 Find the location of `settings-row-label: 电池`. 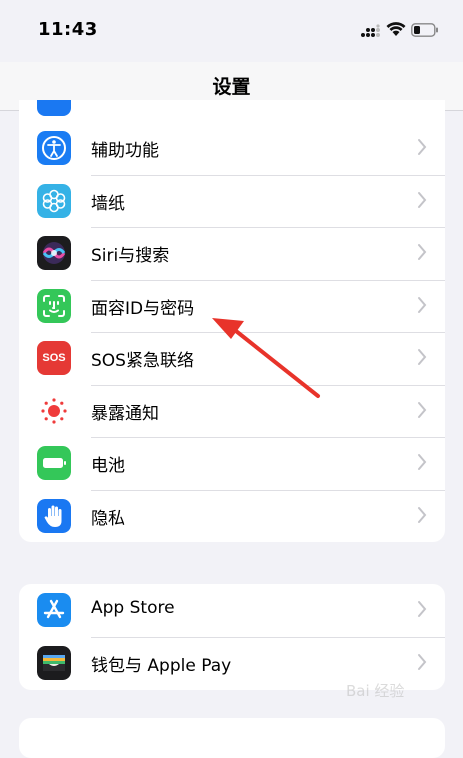

settings-row-label: 电池 is located at coordinates (108, 466).